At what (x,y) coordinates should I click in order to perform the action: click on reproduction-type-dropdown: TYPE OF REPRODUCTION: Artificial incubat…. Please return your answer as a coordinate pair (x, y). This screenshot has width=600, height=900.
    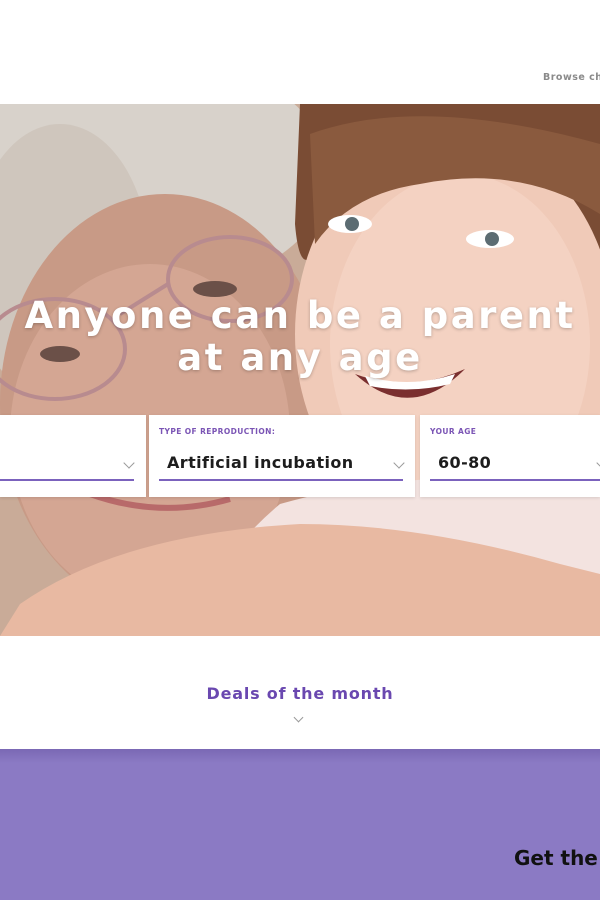
    Looking at the image, I should click on (282, 456).